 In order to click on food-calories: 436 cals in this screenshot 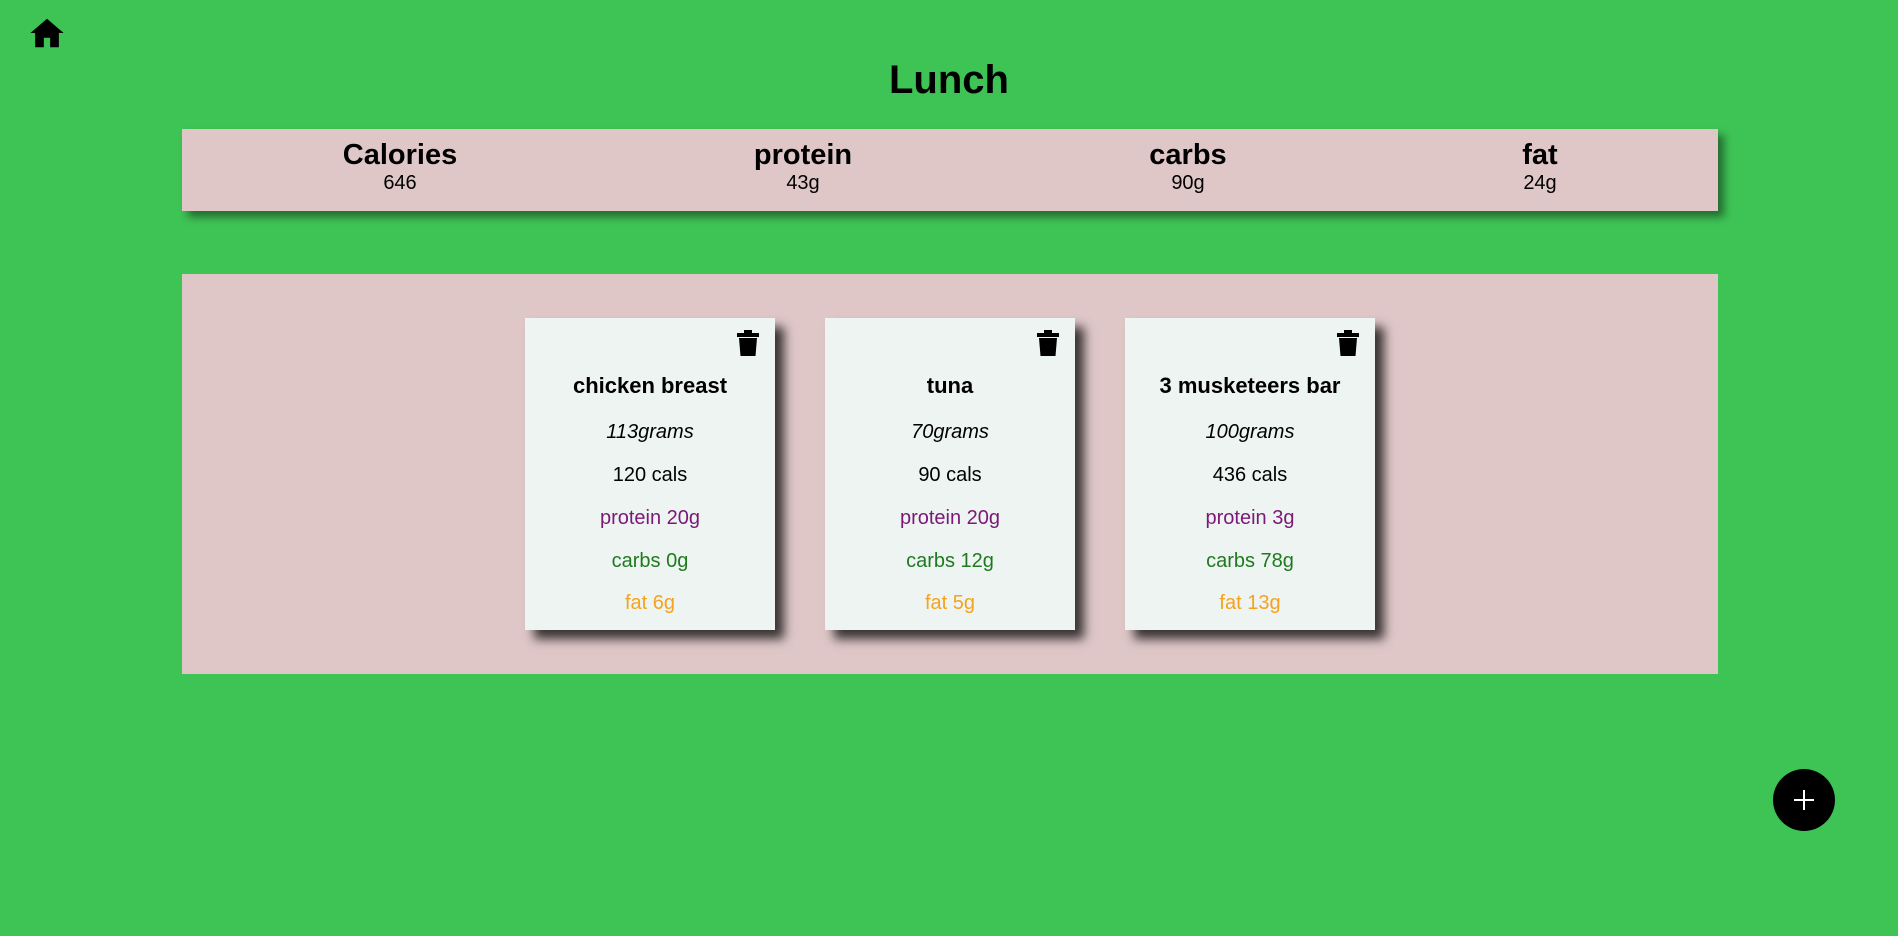, I will do `click(1250, 475)`.